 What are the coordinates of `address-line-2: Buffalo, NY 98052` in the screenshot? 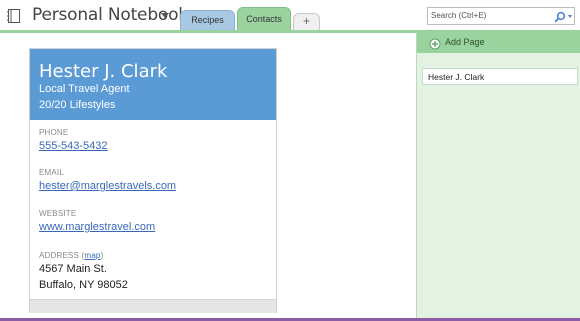 It's located at (83, 285).